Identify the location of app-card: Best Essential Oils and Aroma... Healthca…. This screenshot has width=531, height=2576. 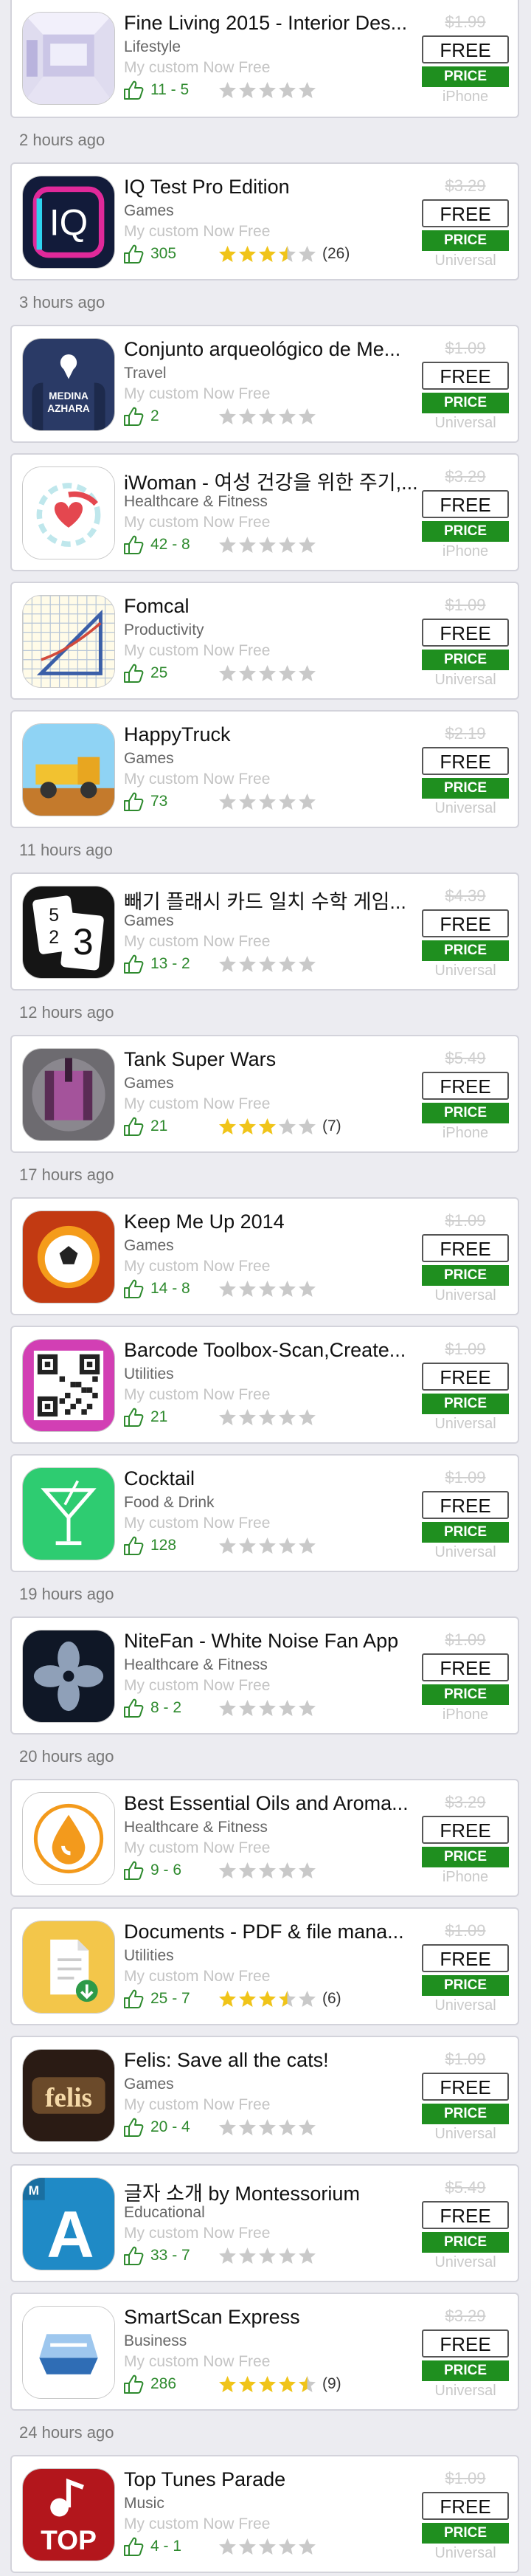
(264, 1838).